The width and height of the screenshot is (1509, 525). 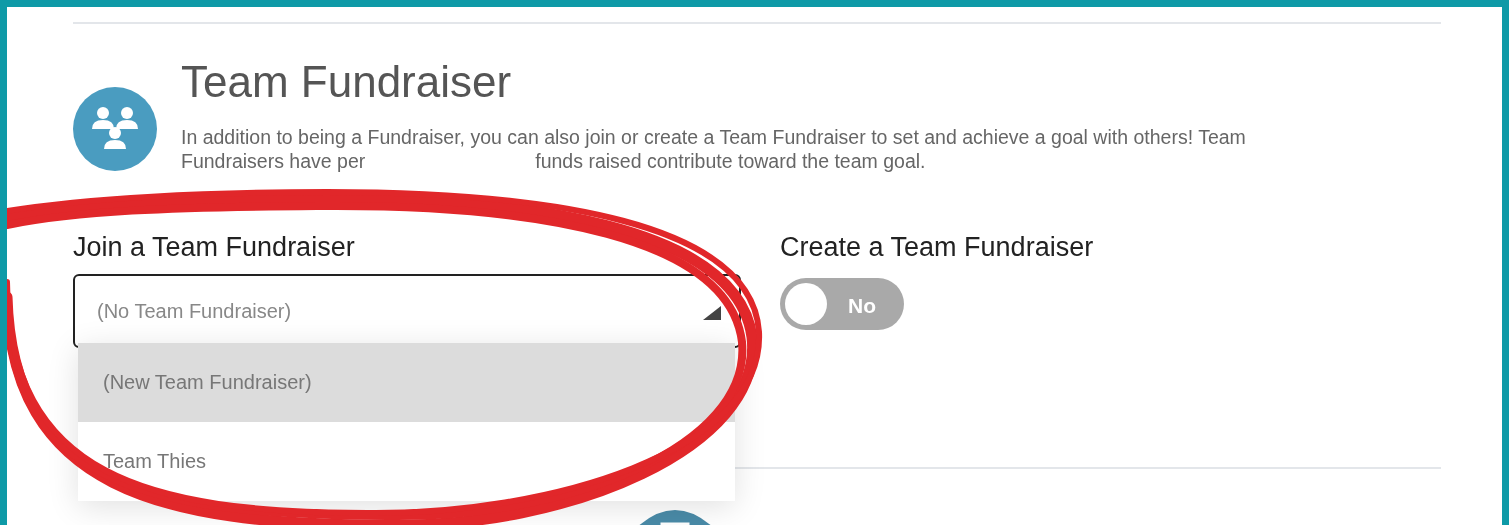 What do you see at coordinates (214, 247) in the screenshot?
I see `join-label: Join a Team Fundraiser` at bounding box center [214, 247].